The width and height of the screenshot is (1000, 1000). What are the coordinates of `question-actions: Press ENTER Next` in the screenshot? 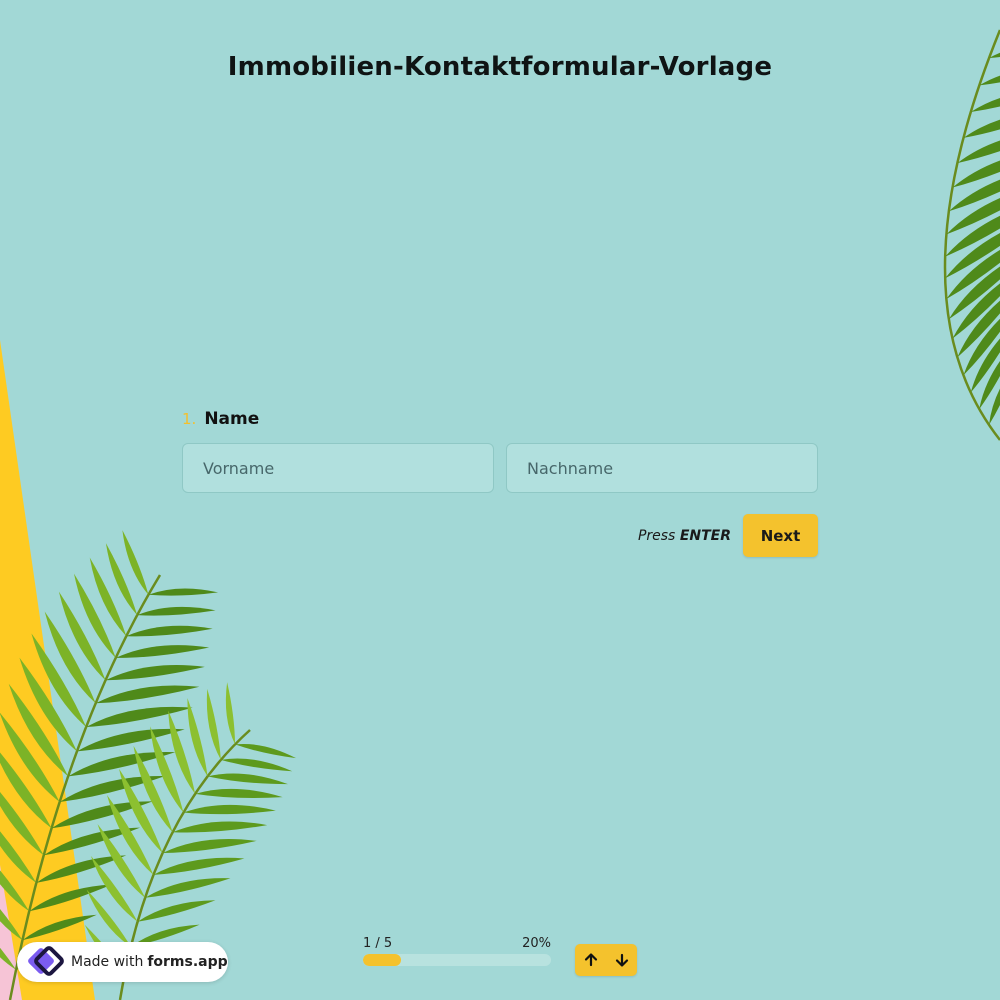 It's located at (500, 535).